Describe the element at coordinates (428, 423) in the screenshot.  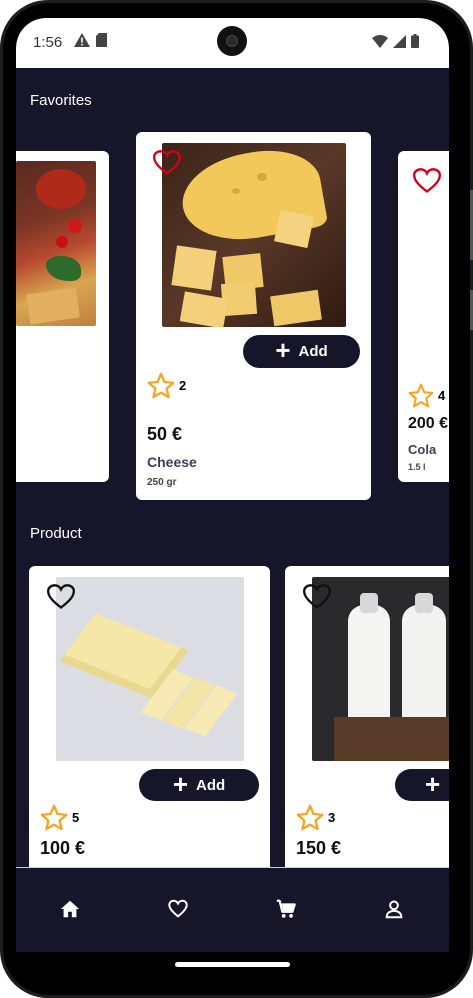
I see `price: 200 €` at that location.